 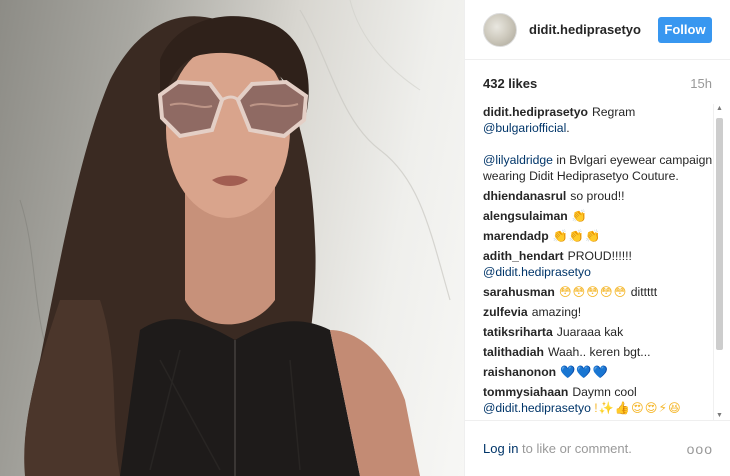 What do you see at coordinates (577, 236) in the screenshot?
I see `clap-emoji: 👏👏👏` at bounding box center [577, 236].